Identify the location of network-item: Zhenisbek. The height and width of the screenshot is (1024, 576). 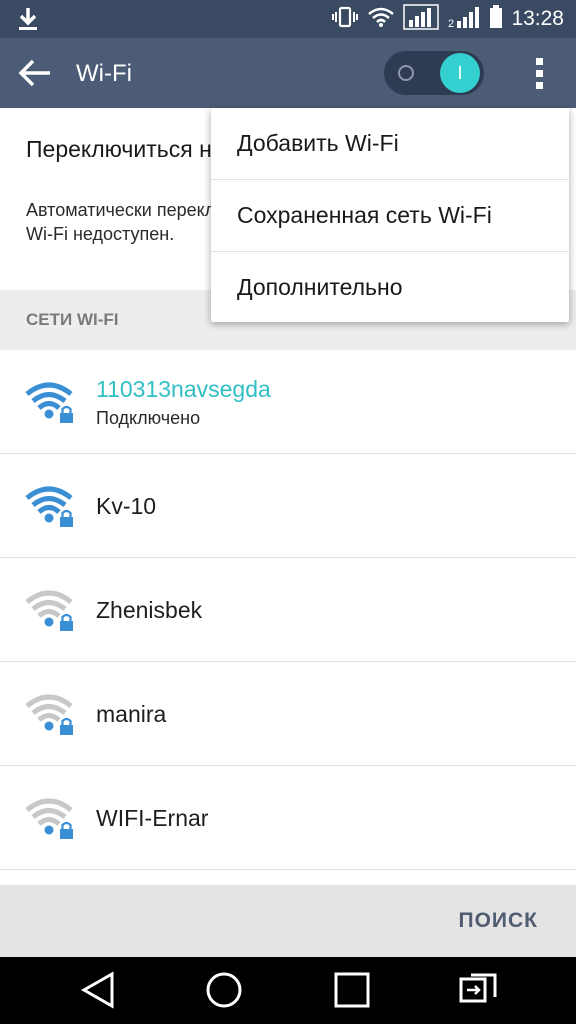
(288, 610).